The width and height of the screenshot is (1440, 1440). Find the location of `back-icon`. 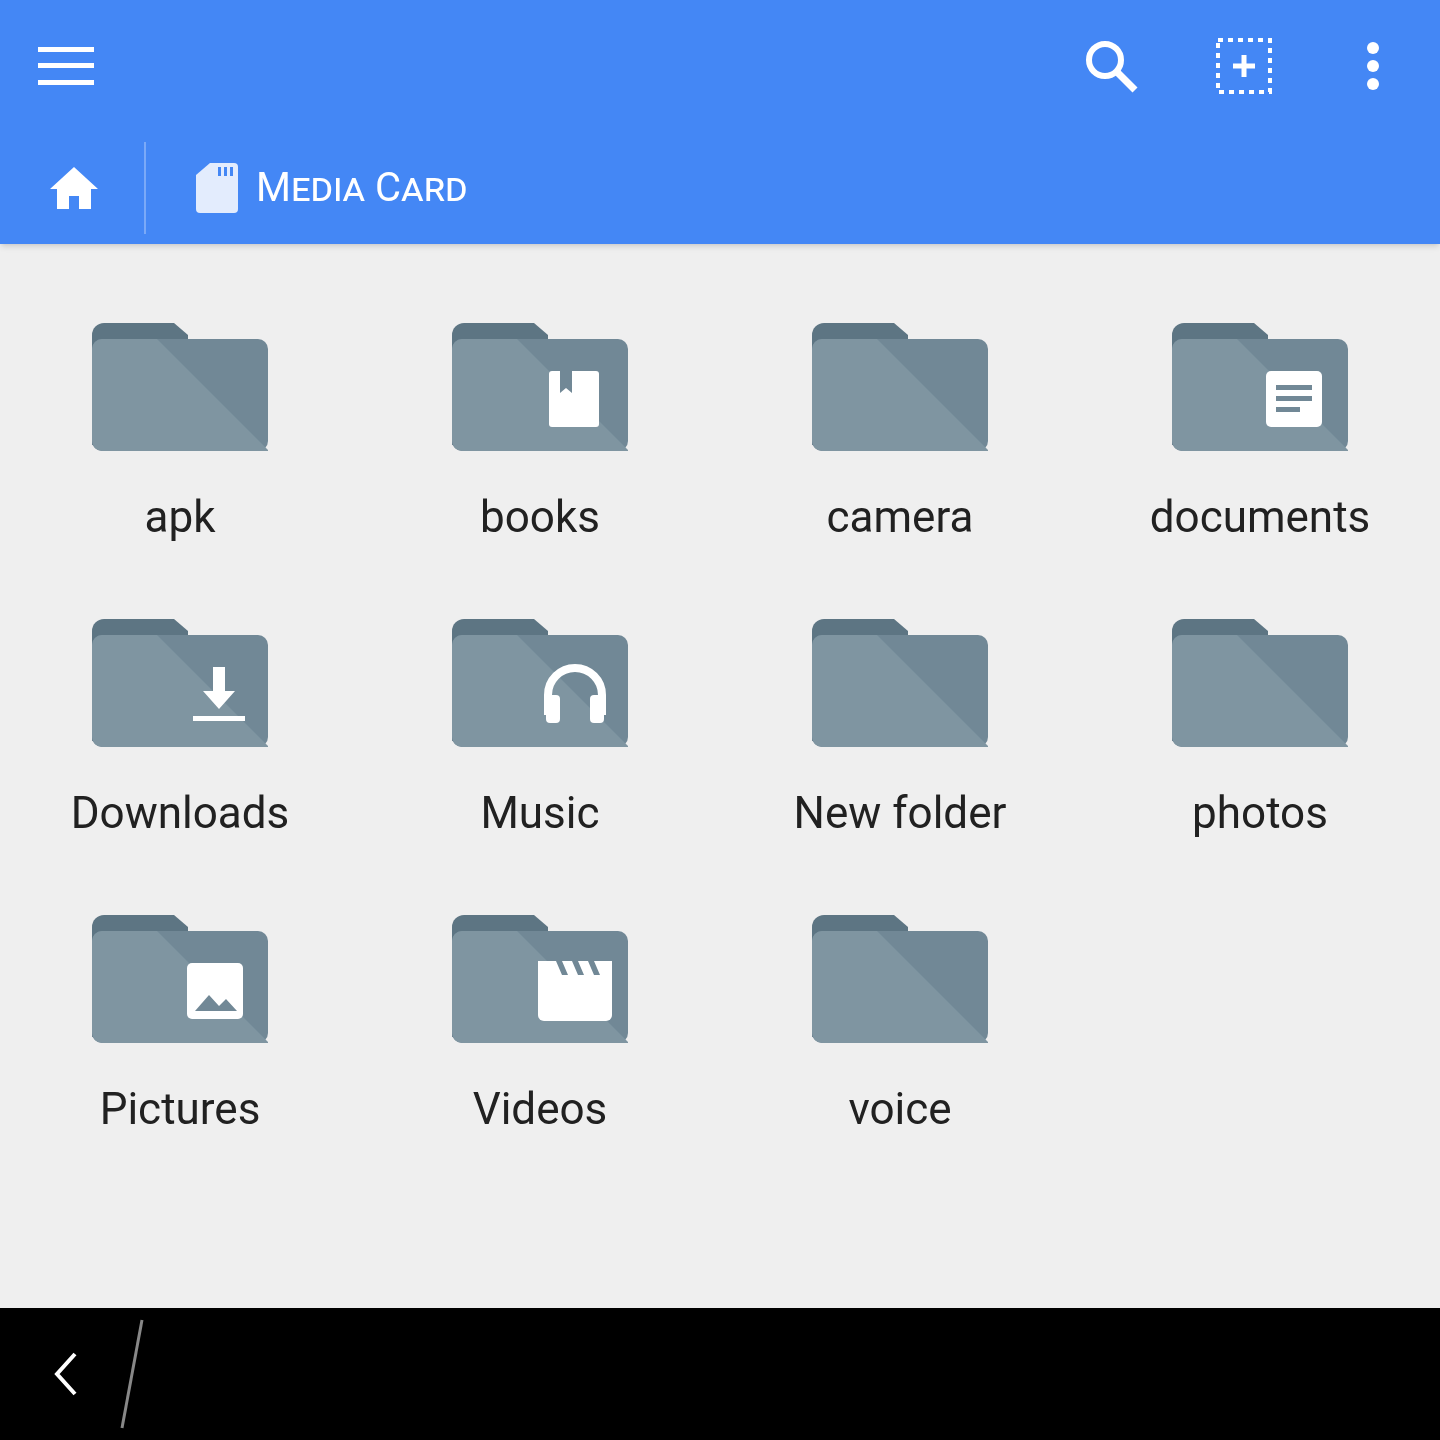

back-icon is located at coordinates (66, 1374).